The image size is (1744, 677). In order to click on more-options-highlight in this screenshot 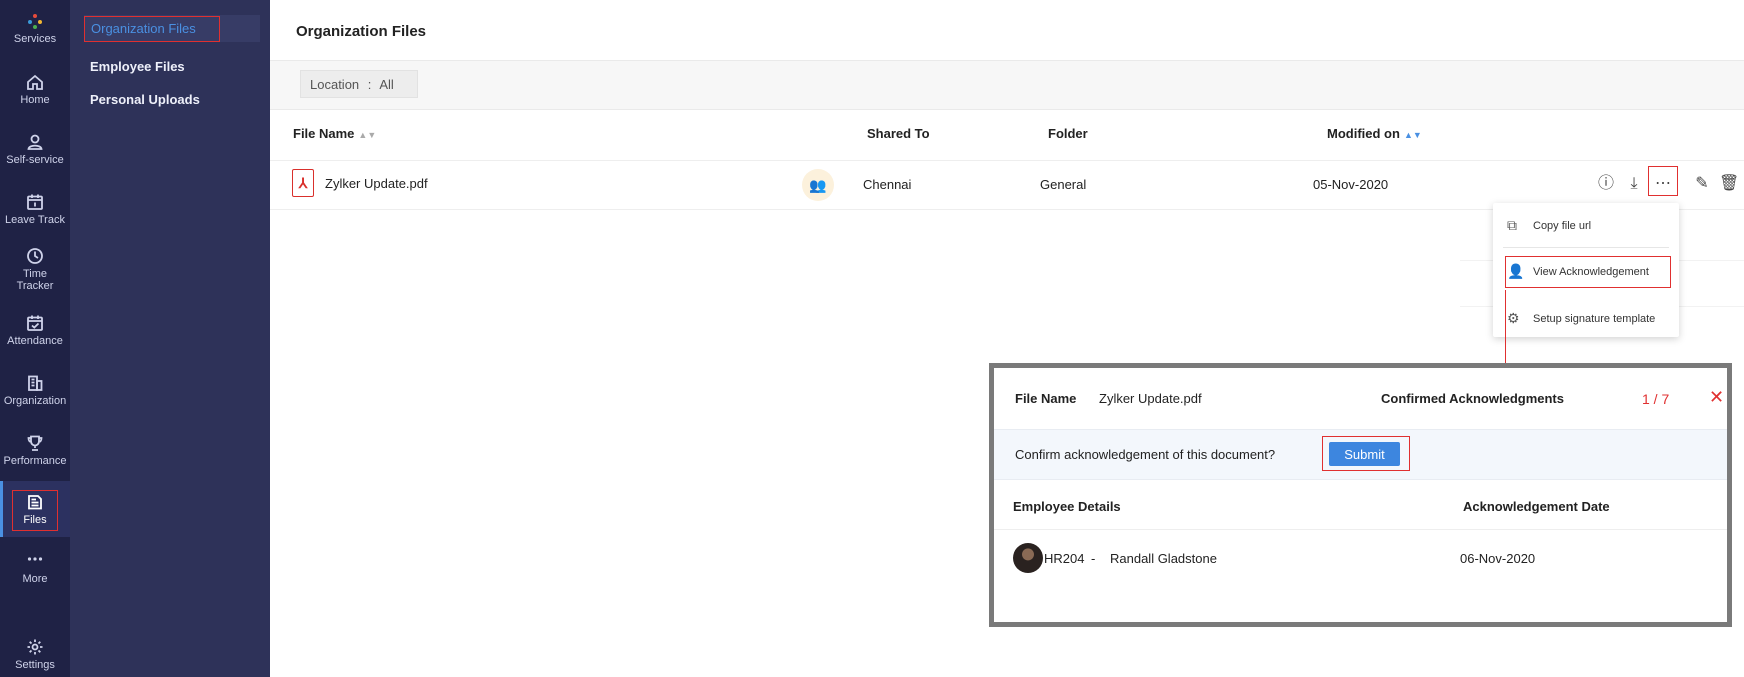, I will do `click(1663, 181)`.